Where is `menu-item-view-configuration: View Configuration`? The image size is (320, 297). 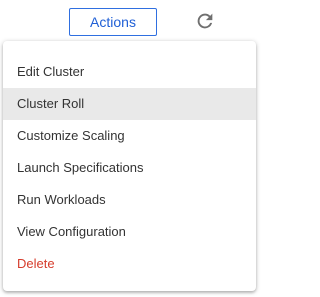
menu-item-view-configuration: View Configuration is located at coordinates (129, 232).